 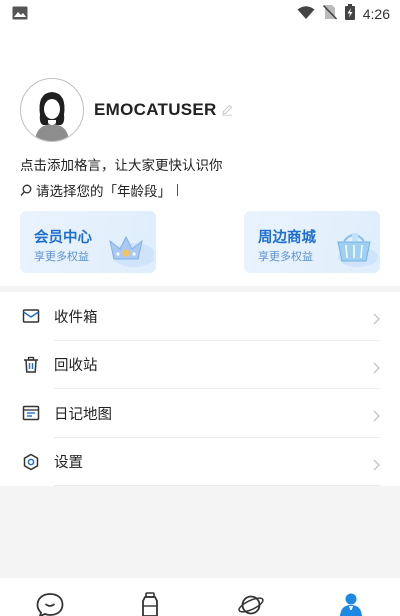 I want to click on tab-chat, so click(x=50, y=604).